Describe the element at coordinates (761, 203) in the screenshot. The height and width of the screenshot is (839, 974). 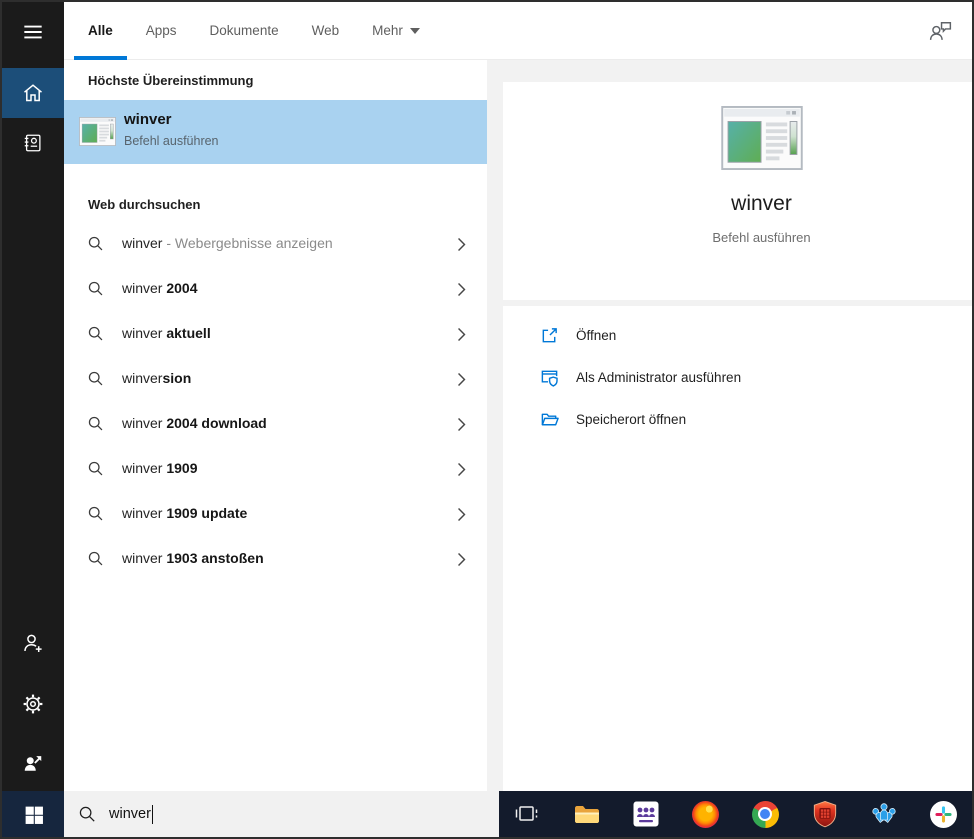
I see `preview-title: winver` at that location.